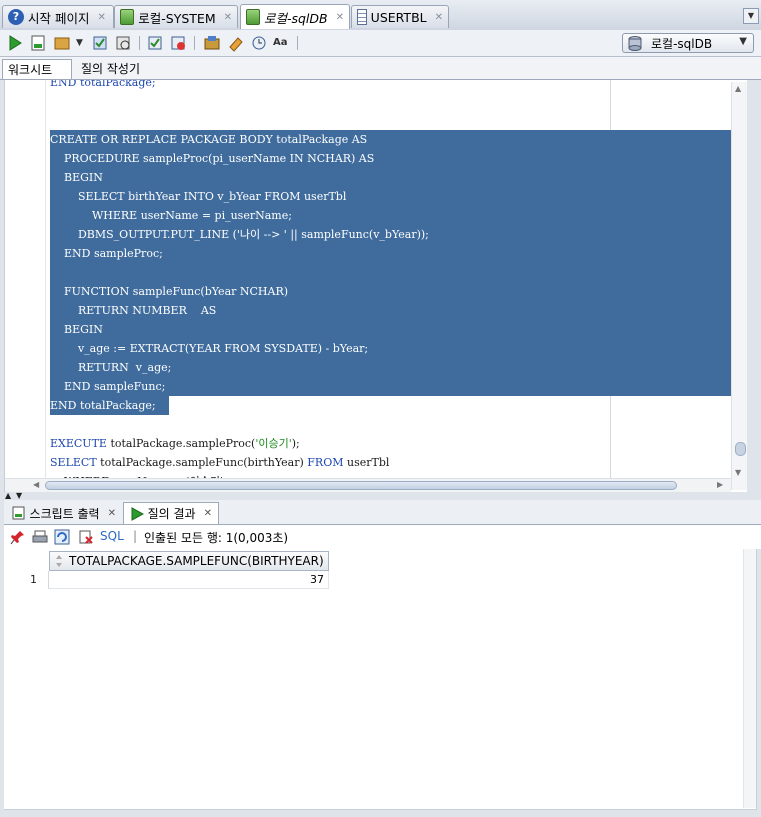 The image size is (761, 817). What do you see at coordinates (111, 367) in the screenshot?
I see `code-line: RETURN v_age;` at bounding box center [111, 367].